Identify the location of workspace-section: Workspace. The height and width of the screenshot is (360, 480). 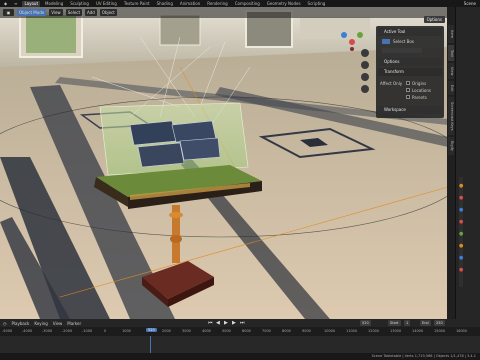
(410, 110).